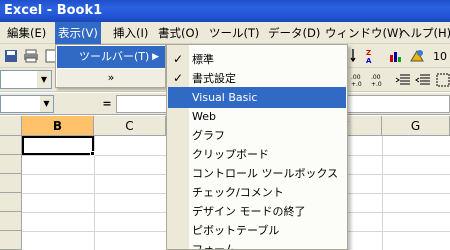 This screenshot has height=250, width=450. Describe the element at coordinates (249, 211) in the screenshot. I see `toolbar-submenu-label: デザイン モードの終了` at that location.